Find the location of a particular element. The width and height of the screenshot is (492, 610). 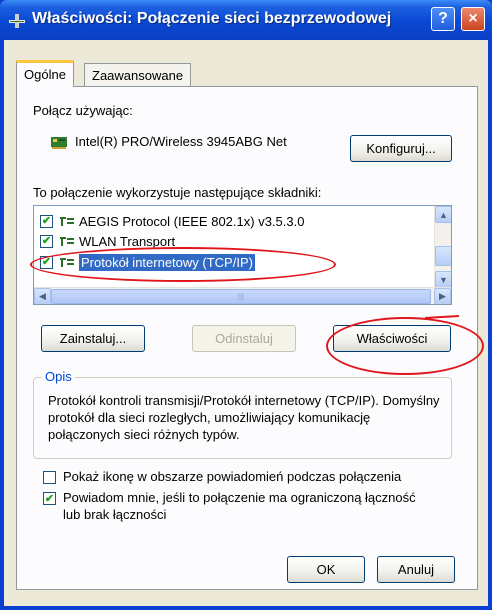

uninstall-button: Odinstaluj is located at coordinates (244, 338).